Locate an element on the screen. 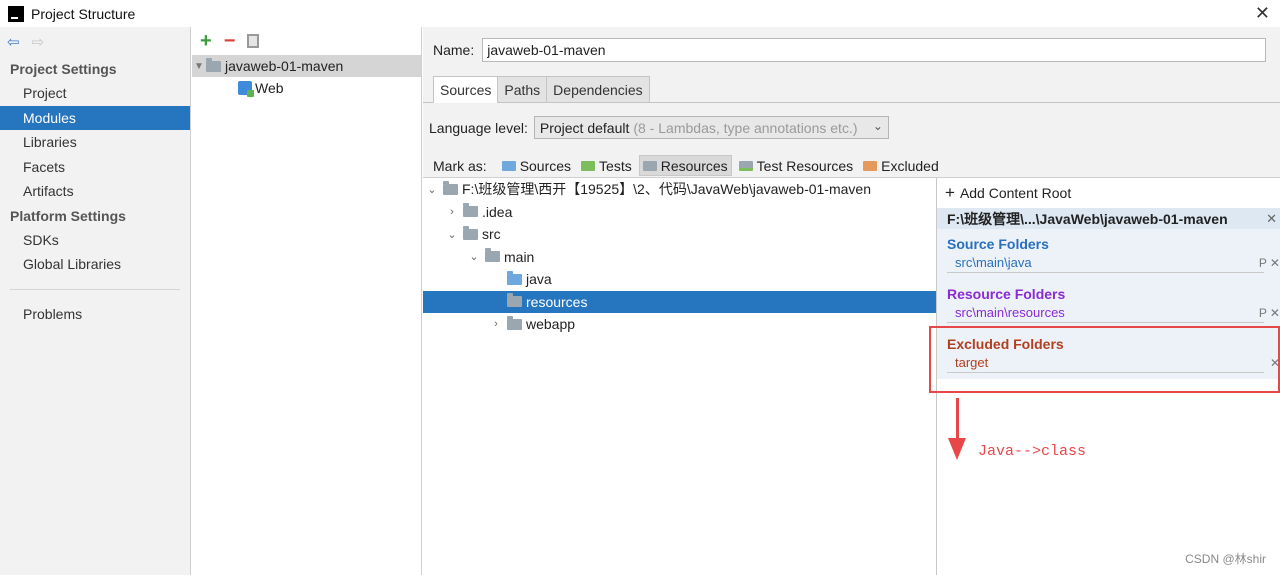 Image resolution: width=1280 pixels, height=575 pixels. mark-resources-label: Resources is located at coordinates (694, 165).